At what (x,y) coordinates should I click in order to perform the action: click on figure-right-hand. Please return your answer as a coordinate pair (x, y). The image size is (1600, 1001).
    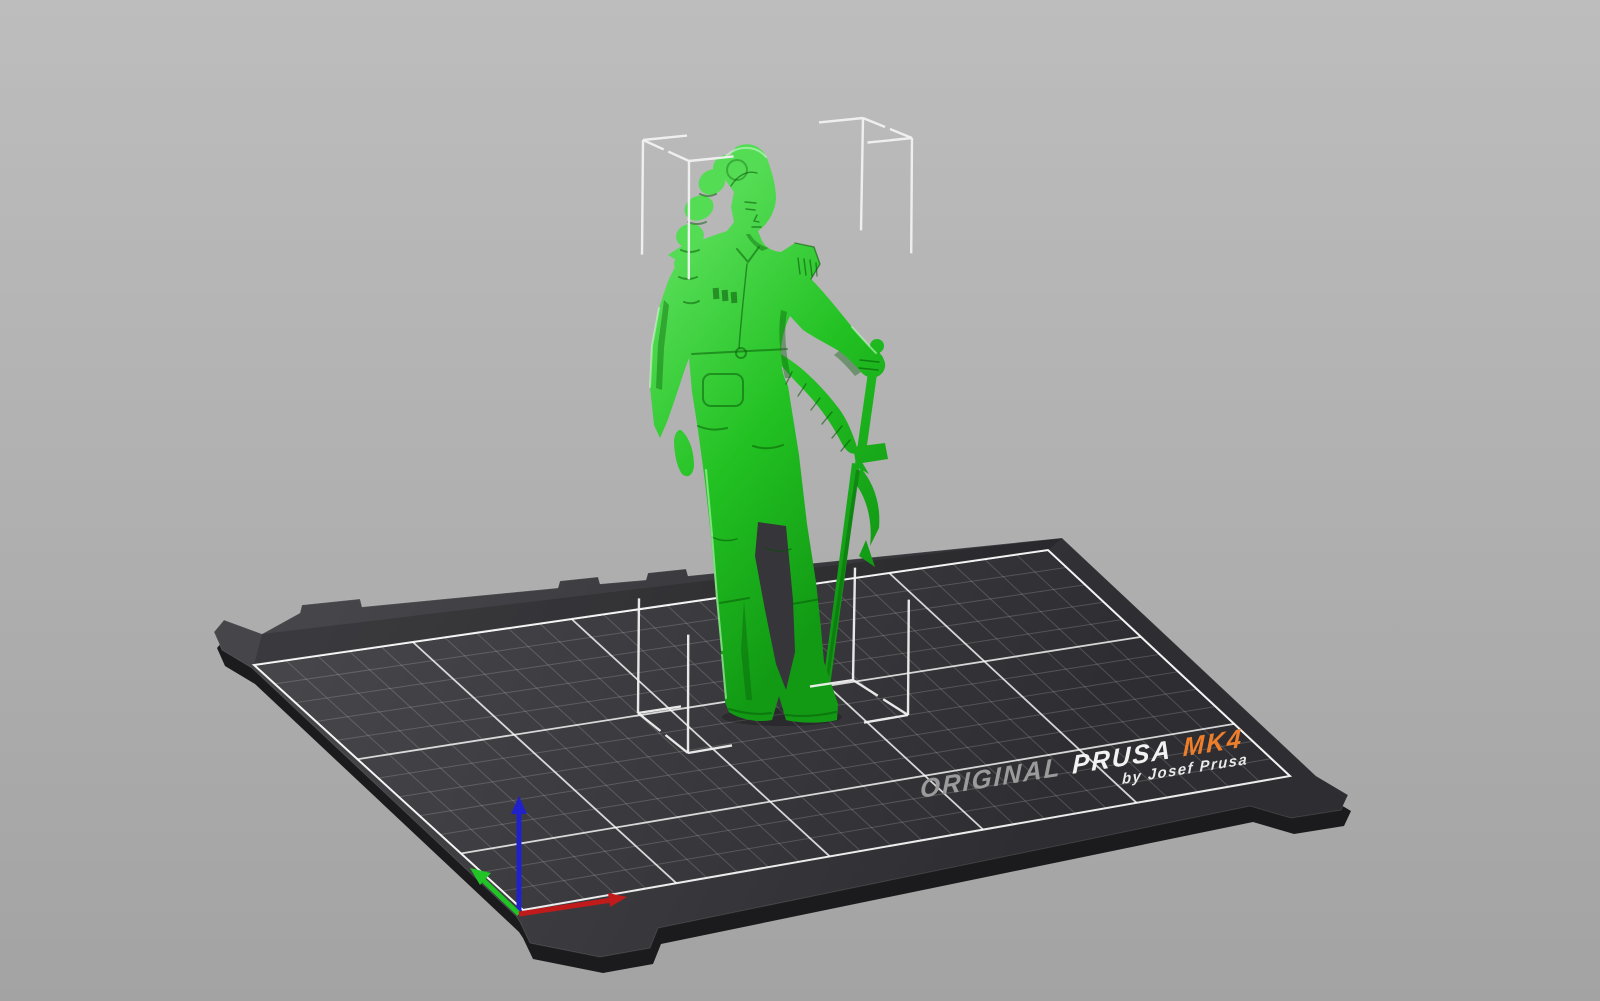
    Looking at the image, I should click on (870, 362).